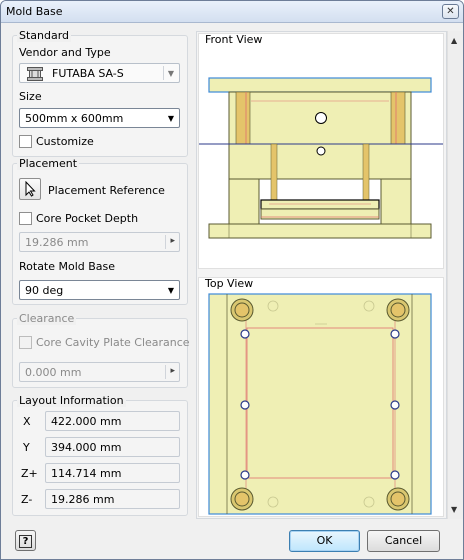 This screenshot has width=464, height=560. Describe the element at coordinates (67, 266) in the screenshot. I see `rotate-label: Rotate Mold Base` at that location.